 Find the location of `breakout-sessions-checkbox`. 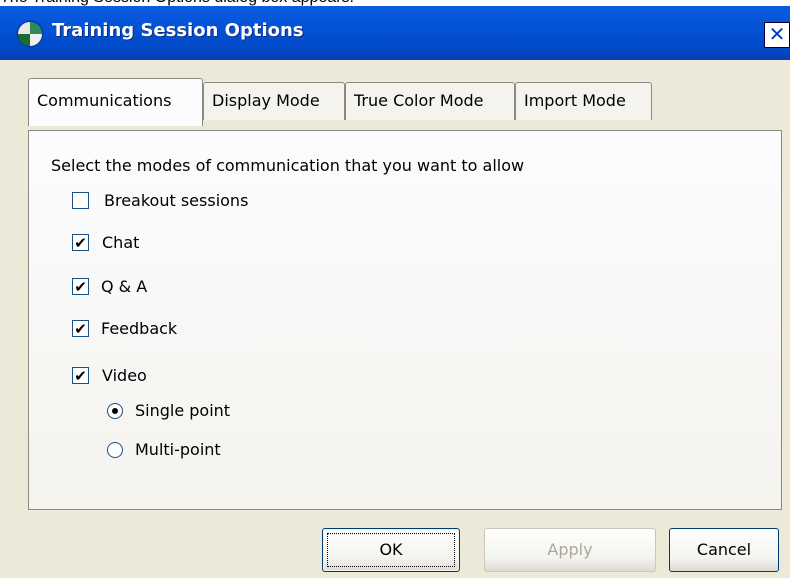

breakout-sessions-checkbox is located at coordinates (80, 200).